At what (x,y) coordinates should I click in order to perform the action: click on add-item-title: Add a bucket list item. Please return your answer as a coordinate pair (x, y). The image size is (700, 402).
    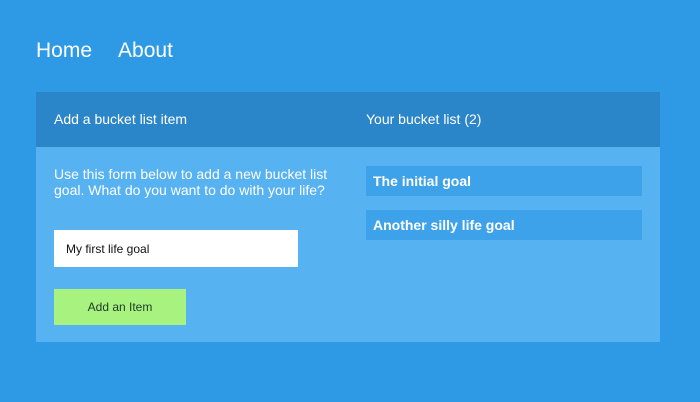
    Looking at the image, I should click on (121, 119).